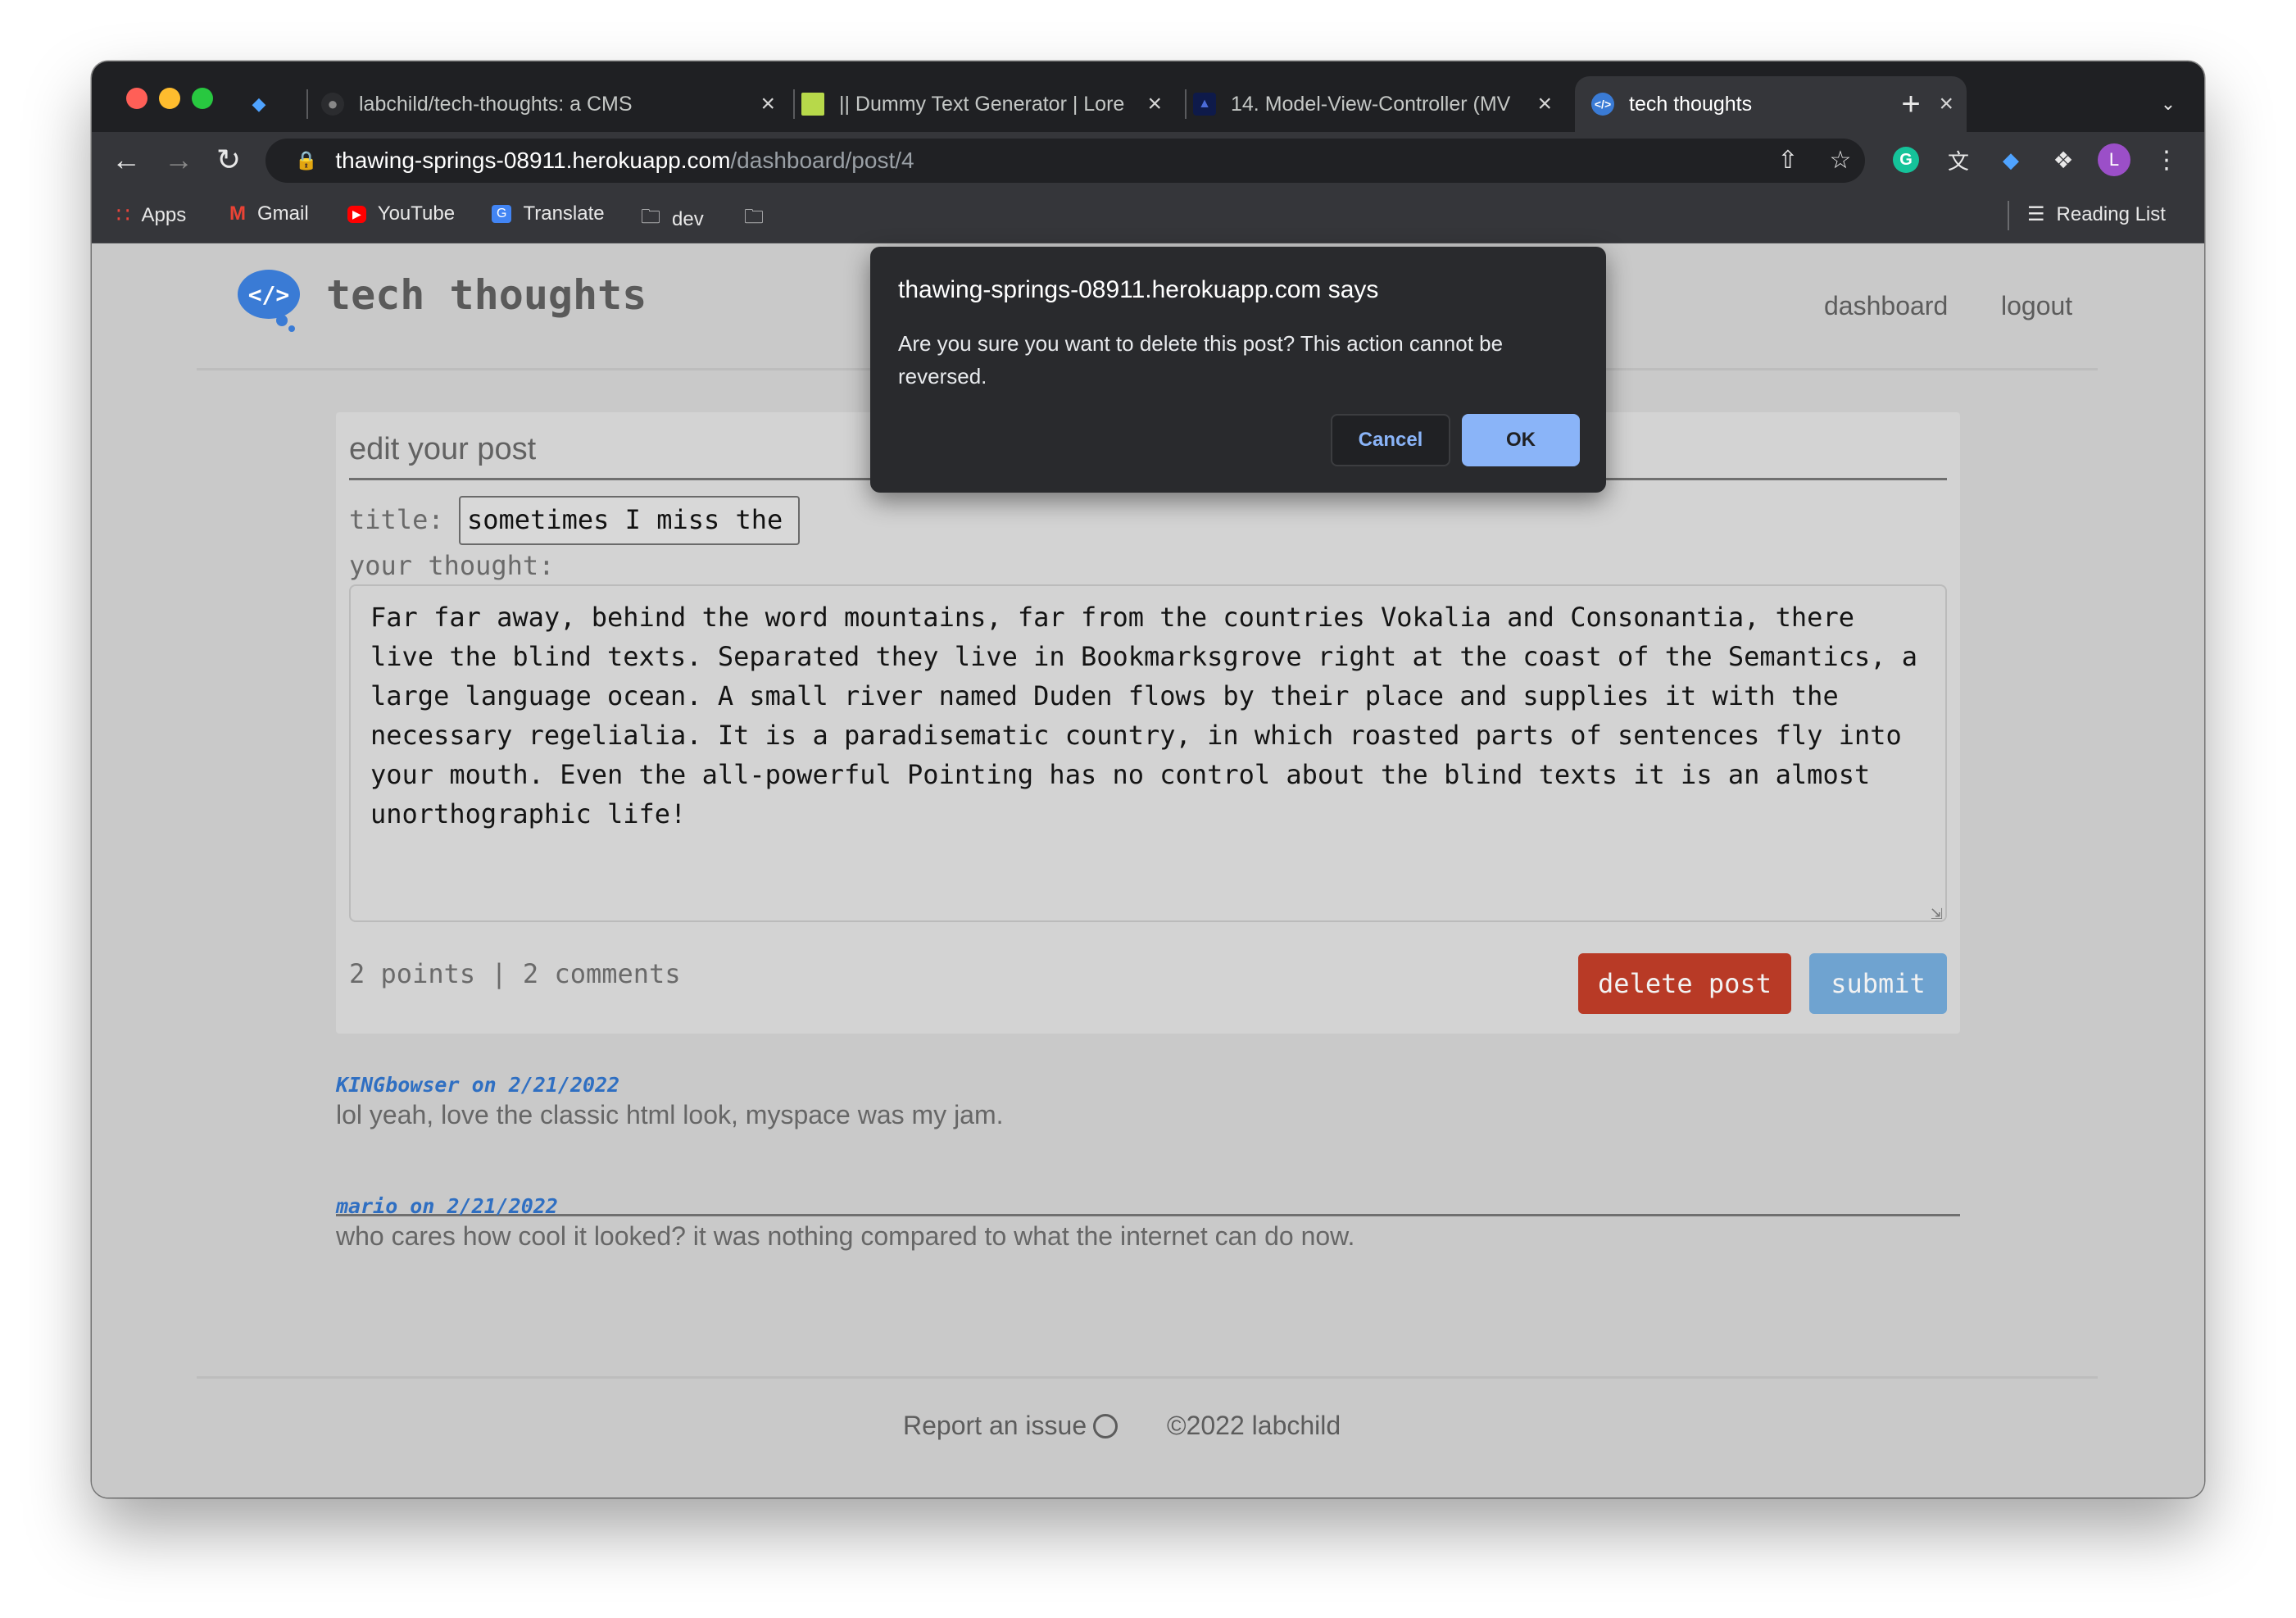 The image size is (2296, 1618). Describe the element at coordinates (443, 449) in the screenshot. I see `edit-heading: edit your post` at that location.